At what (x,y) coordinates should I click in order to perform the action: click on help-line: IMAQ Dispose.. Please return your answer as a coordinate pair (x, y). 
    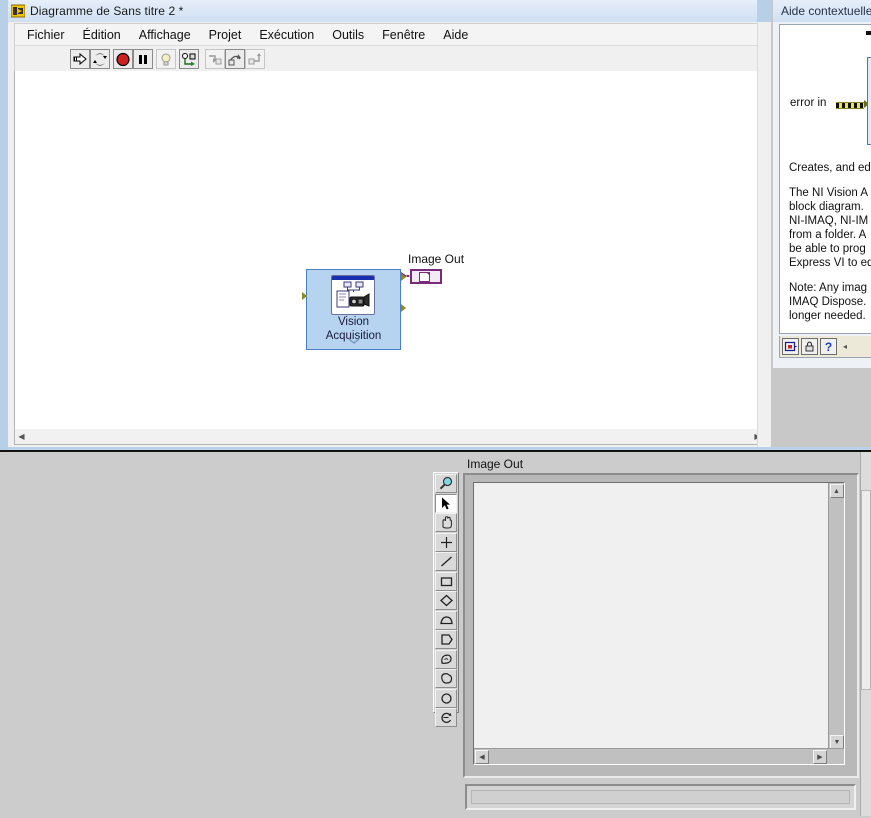
    Looking at the image, I should click on (828, 302).